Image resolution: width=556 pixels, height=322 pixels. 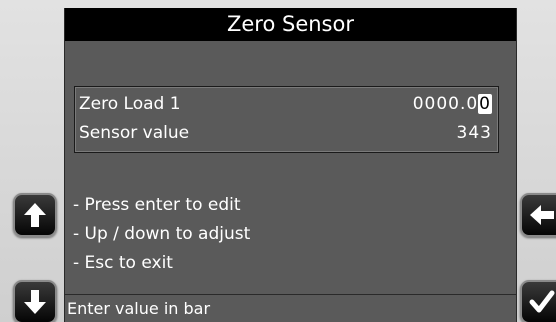 What do you see at coordinates (123, 263) in the screenshot?
I see `instruction-item: - Esc to exit` at bounding box center [123, 263].